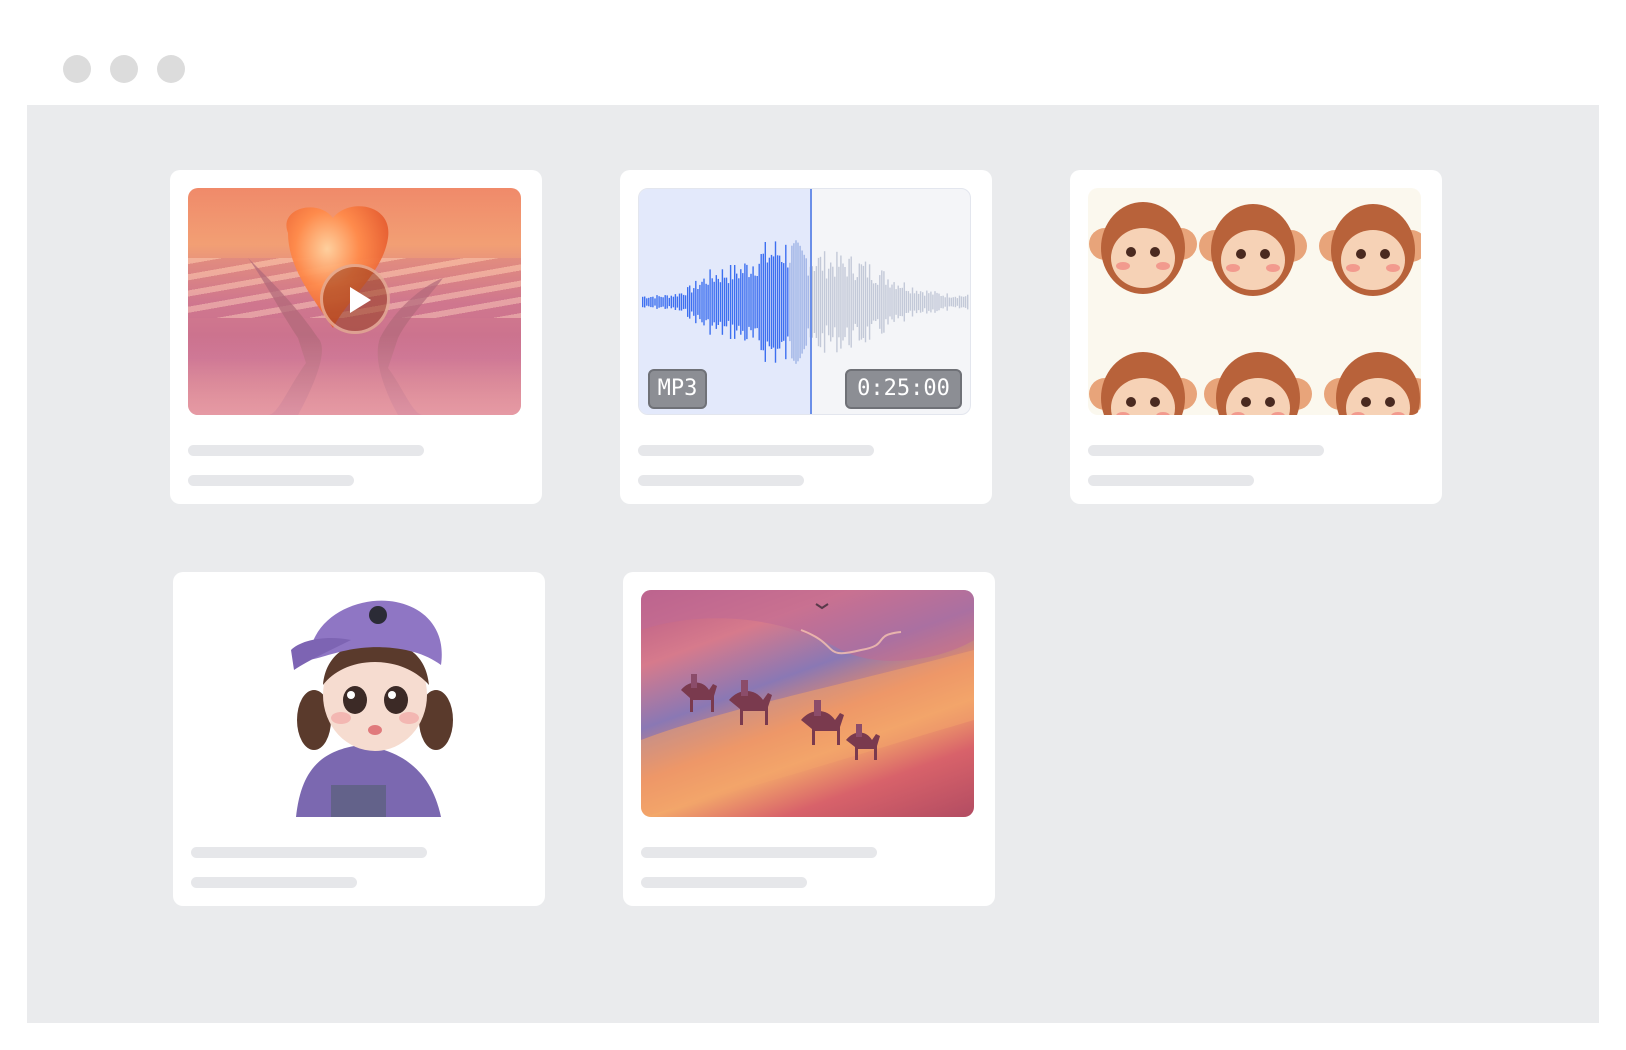  I want to click on media-card-audio: MP3 0:25:00, so click(806, 337).